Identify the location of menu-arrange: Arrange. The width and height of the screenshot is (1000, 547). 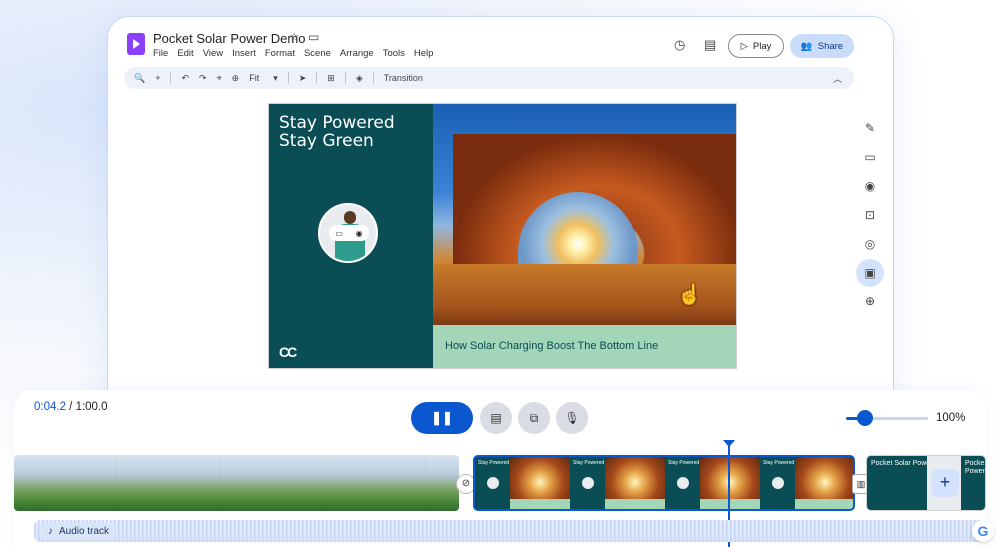
(357, 53).